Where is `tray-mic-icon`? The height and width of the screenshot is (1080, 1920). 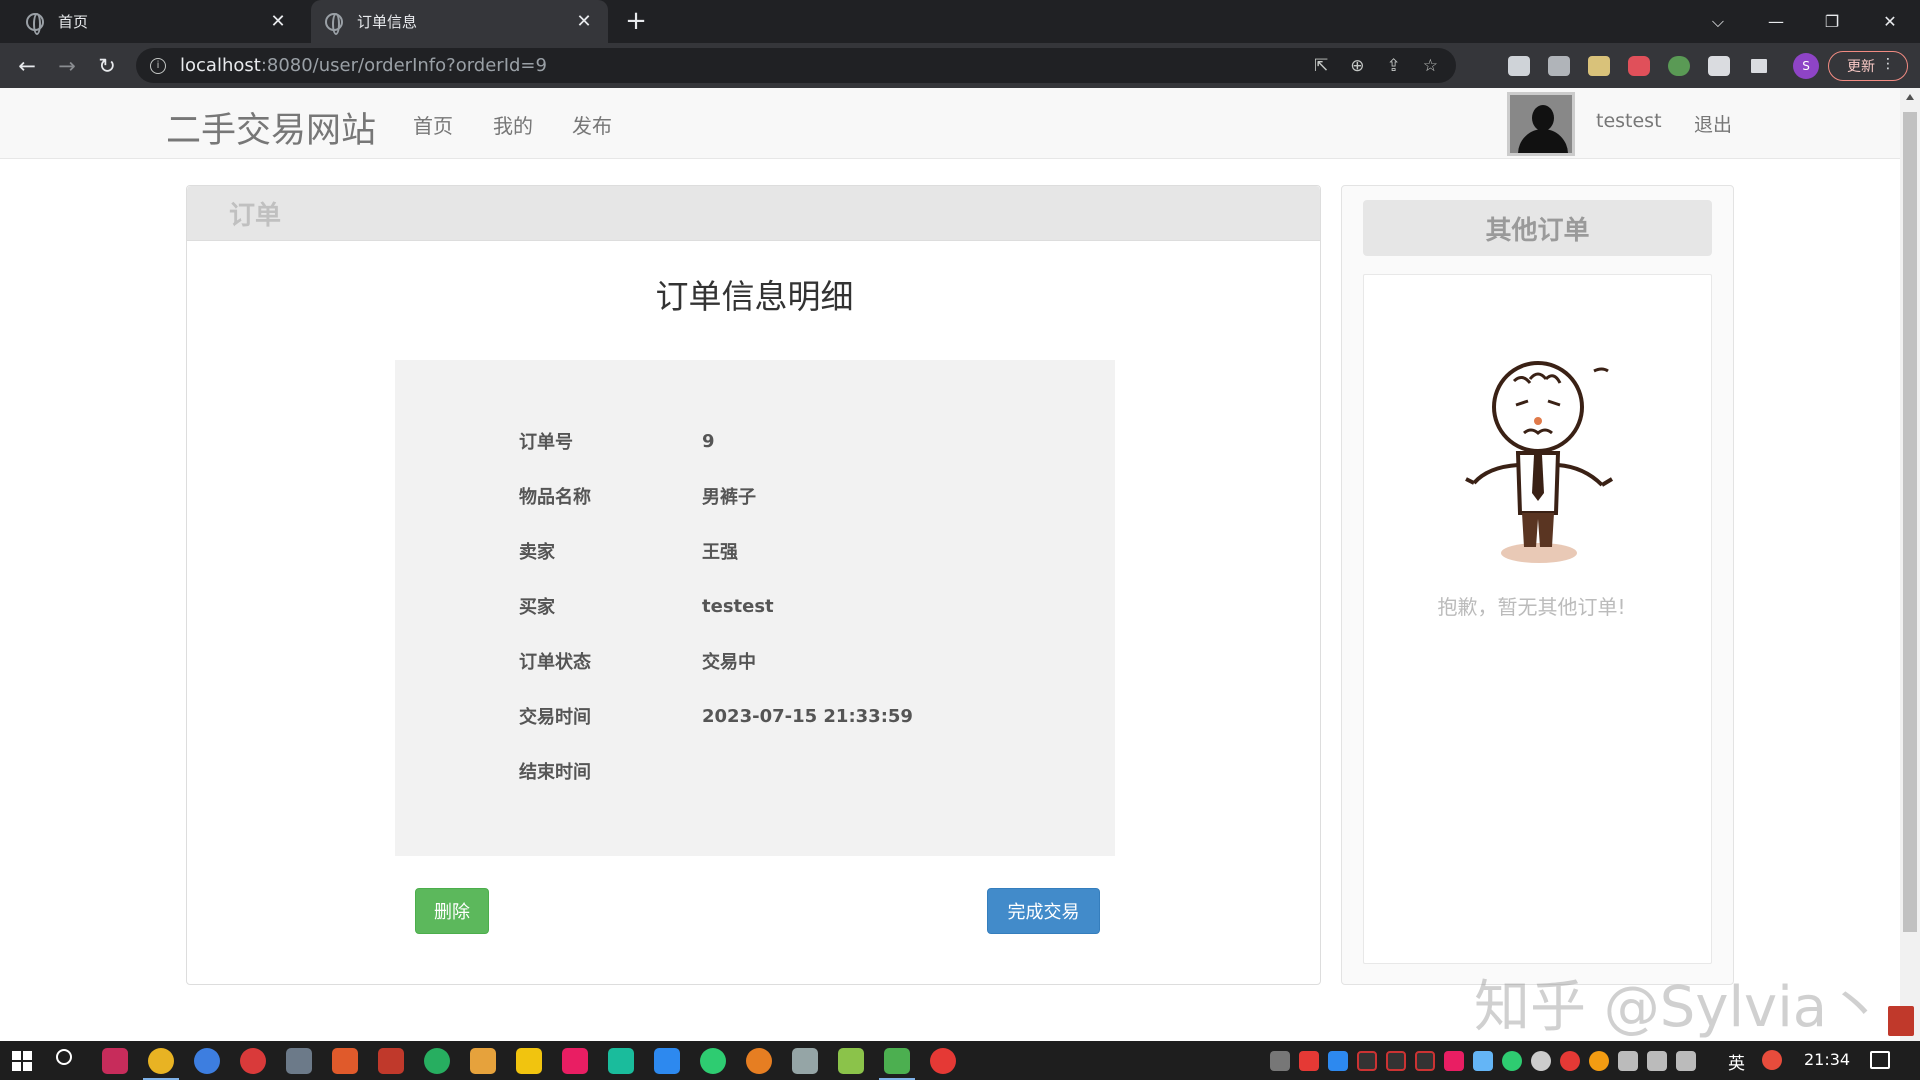
tray-mic-icon is located at coordinates (1541, 1061).